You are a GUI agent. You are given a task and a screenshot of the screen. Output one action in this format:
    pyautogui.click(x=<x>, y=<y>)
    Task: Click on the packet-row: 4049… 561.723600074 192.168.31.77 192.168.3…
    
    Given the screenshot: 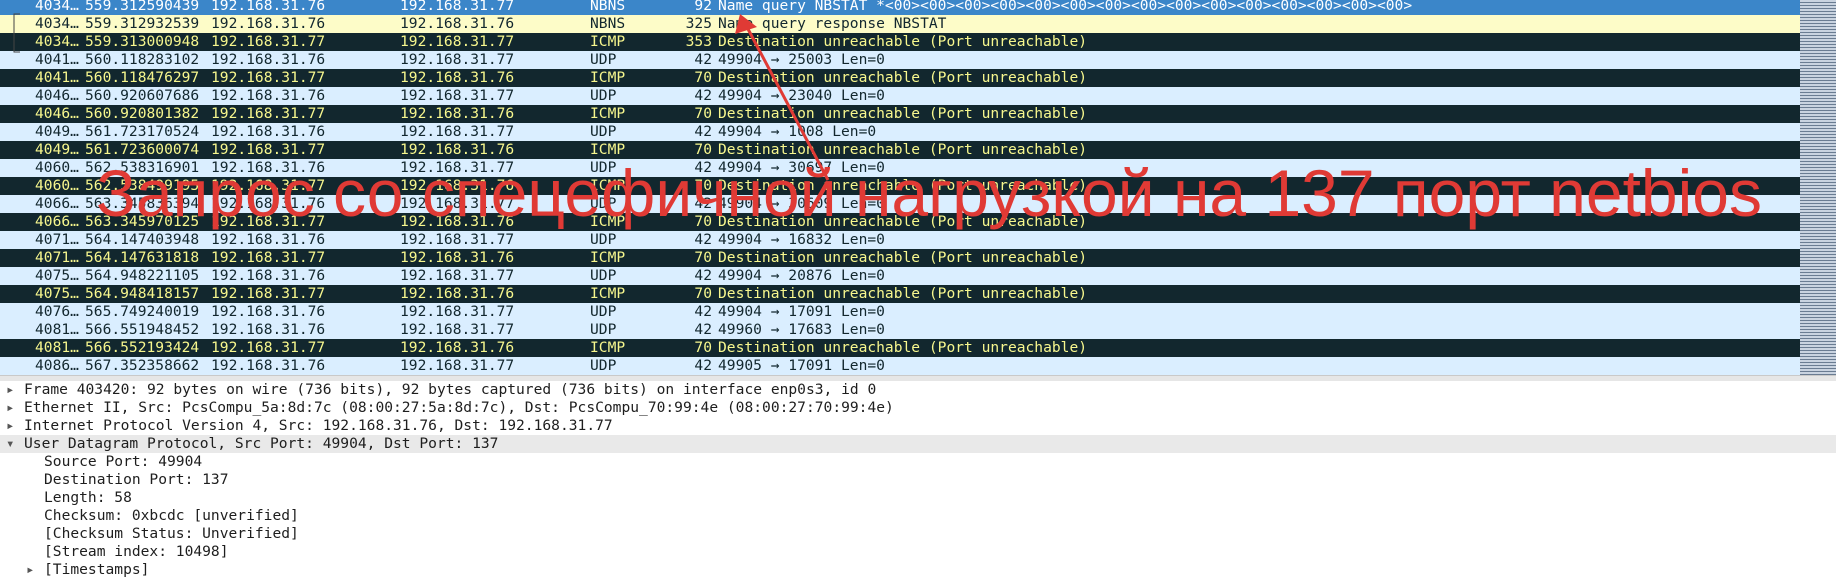 What is the action you would take?
    pyautogui.click(x=900, y=150)
    